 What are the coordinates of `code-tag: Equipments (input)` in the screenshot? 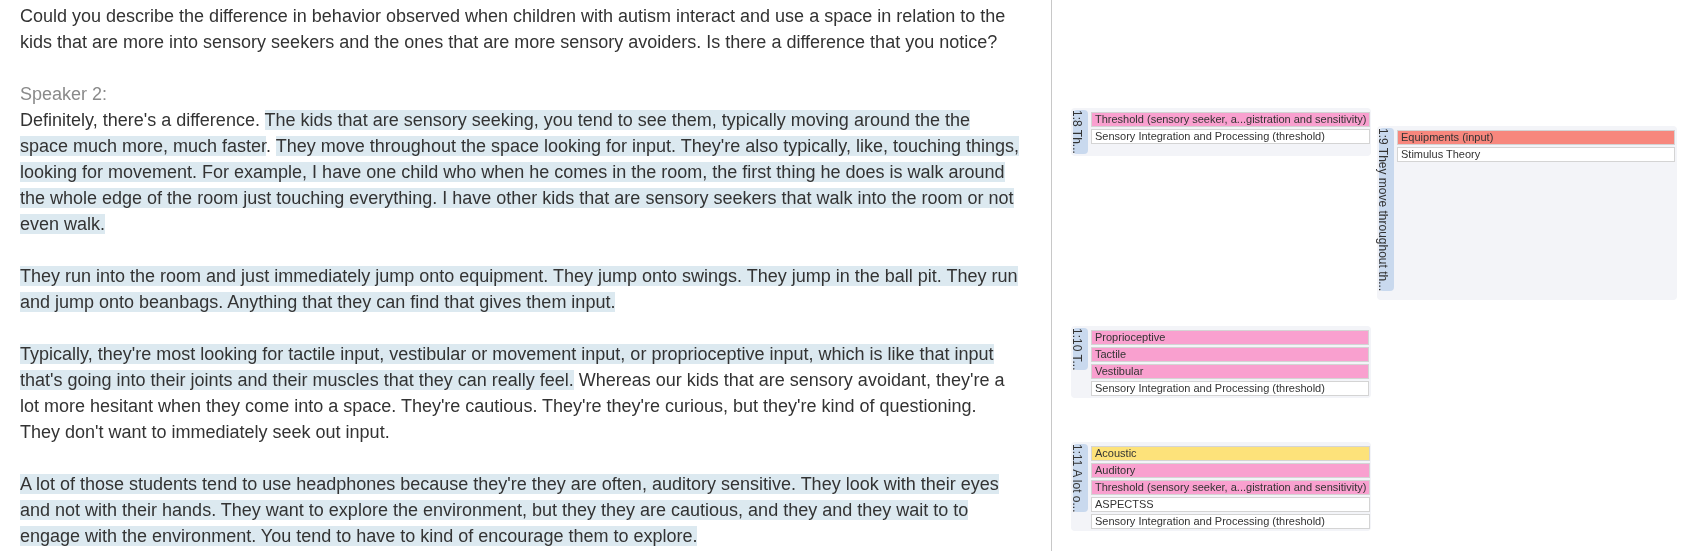 It's located at (1536, 137).